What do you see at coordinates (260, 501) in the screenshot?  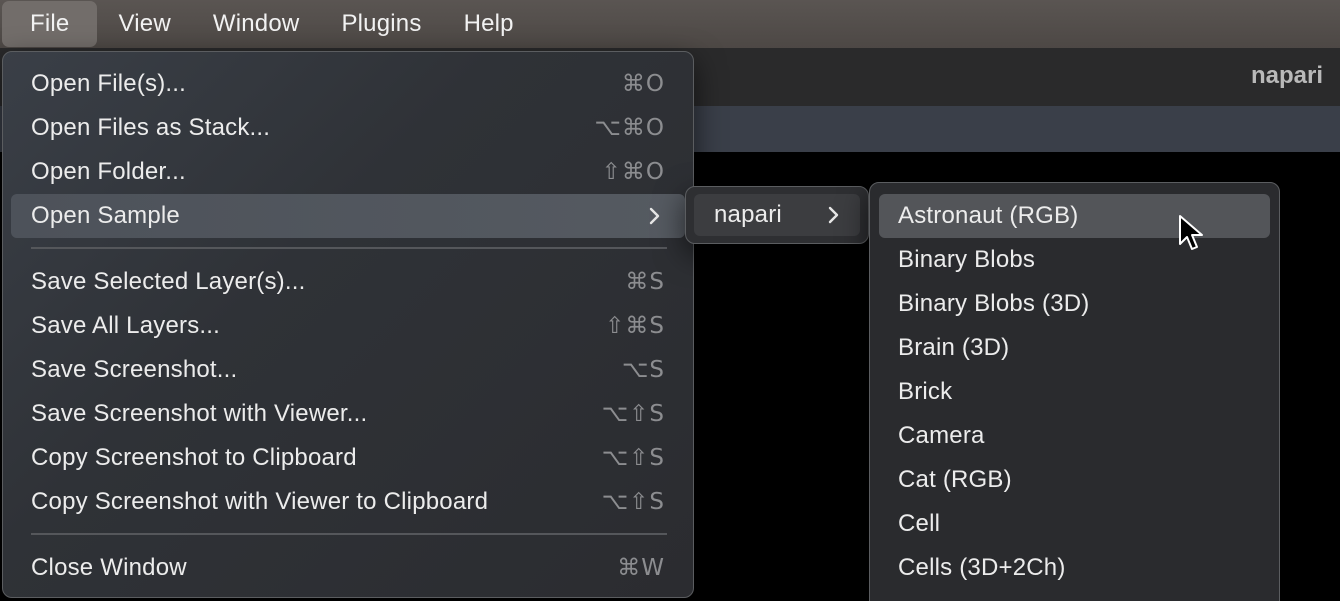 I see `menu-item-label: Copy Screenshot with Viewer to Clipboard` at bounding box center [260, 501].